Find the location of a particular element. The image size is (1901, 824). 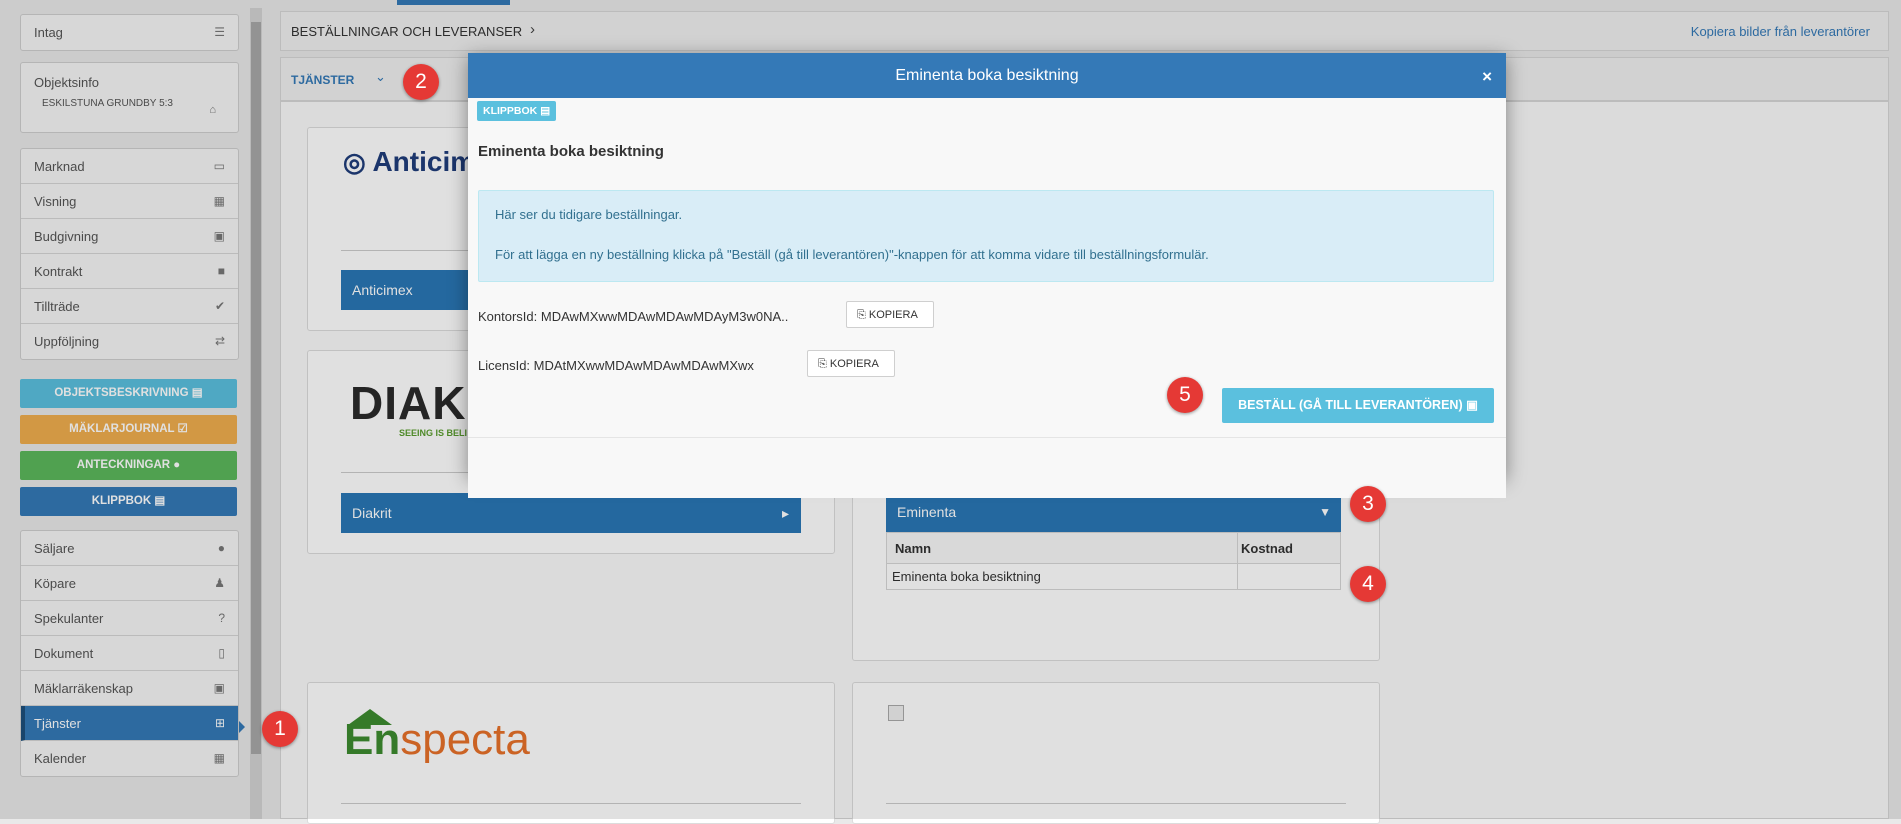

close-icon: × is located at coordinates (1487, 76).